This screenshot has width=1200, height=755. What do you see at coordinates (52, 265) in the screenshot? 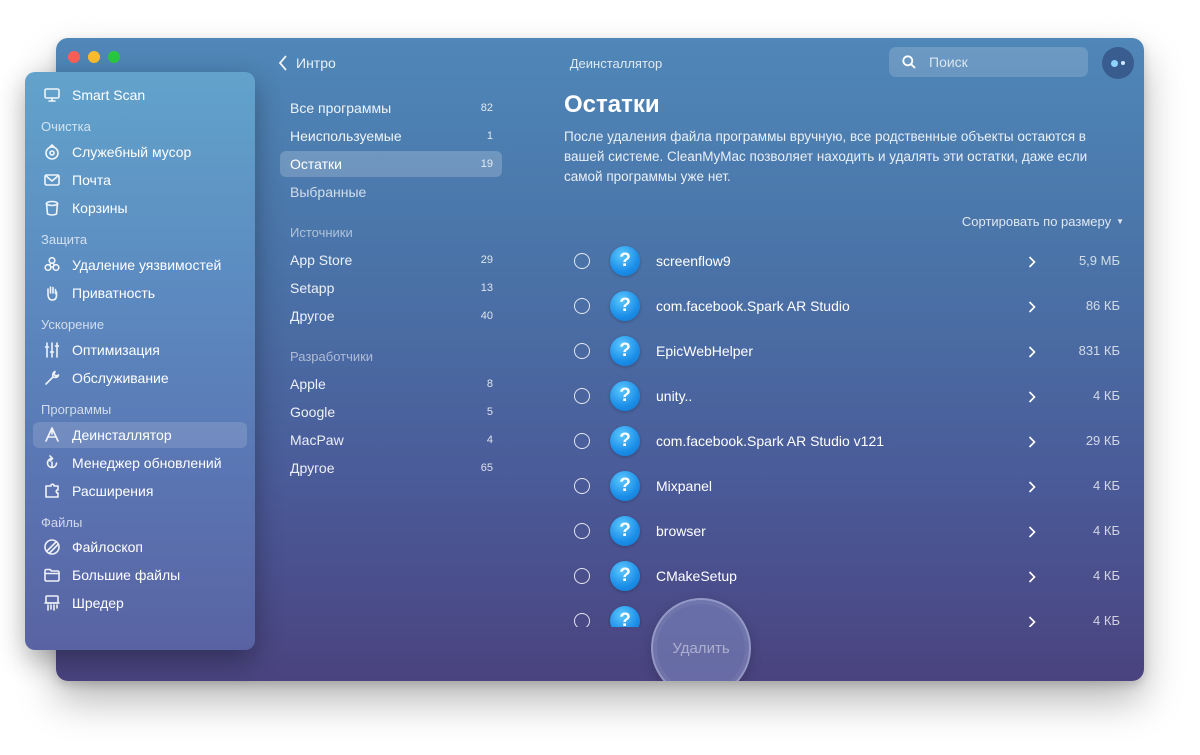
I see `biohazard-icon` at bounding box center [52, 265].